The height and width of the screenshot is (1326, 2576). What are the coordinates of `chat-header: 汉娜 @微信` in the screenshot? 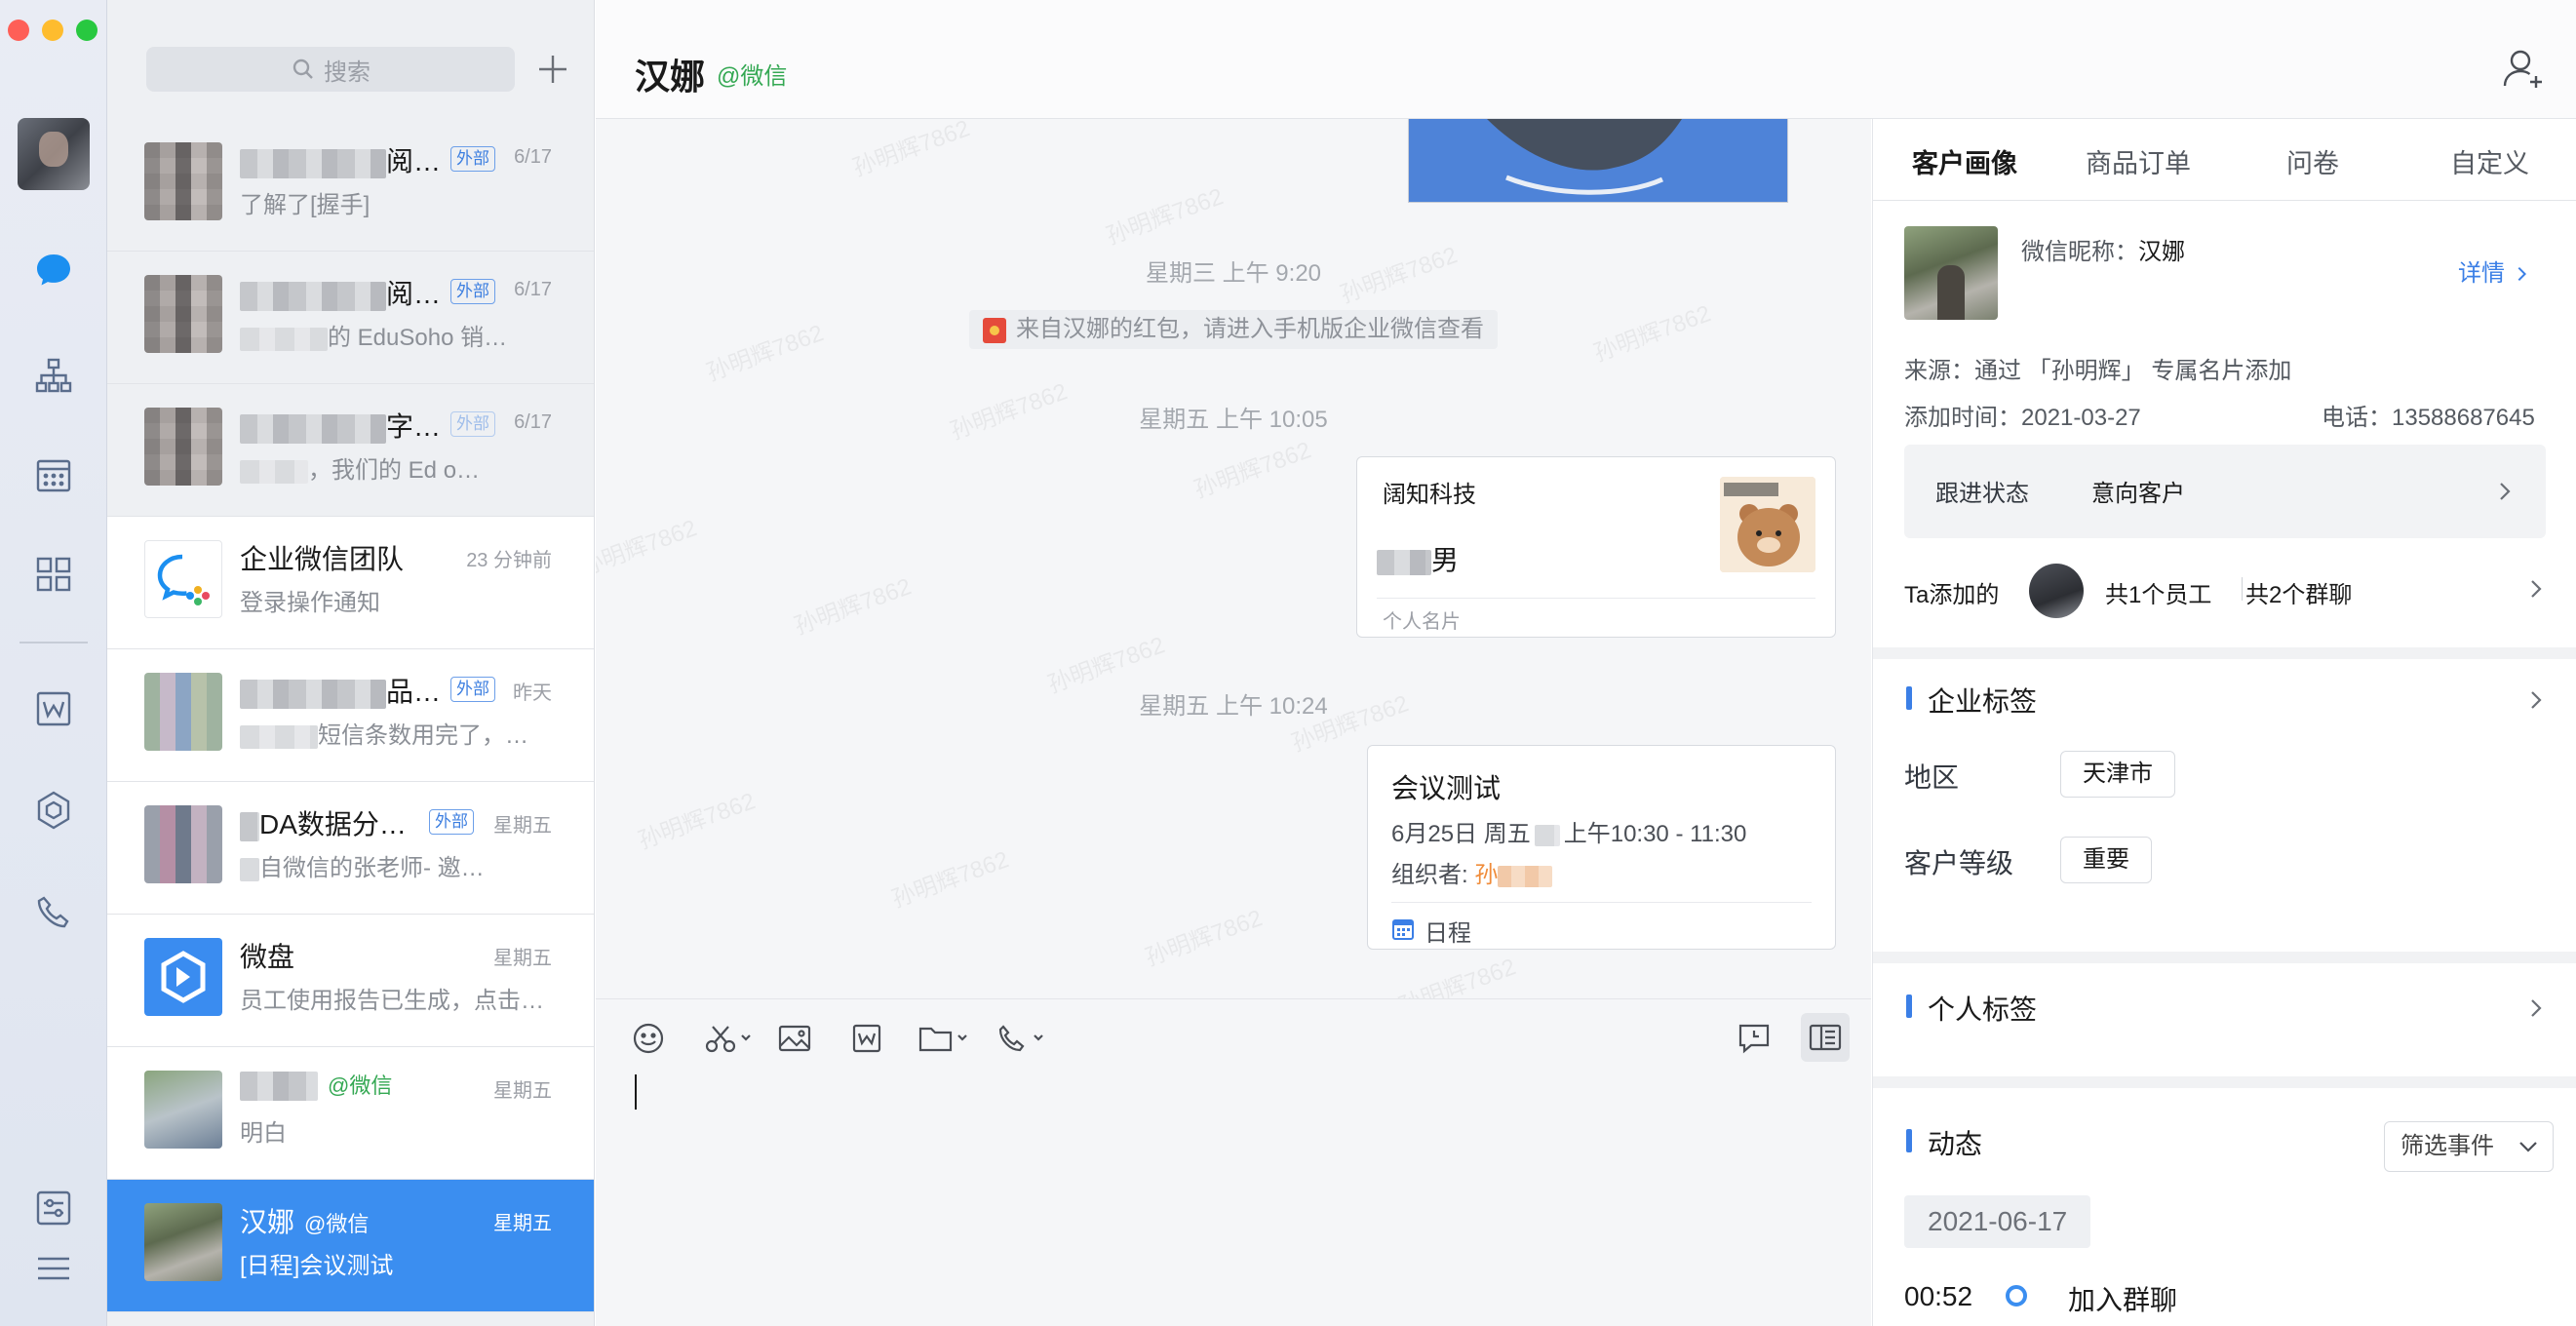 It's located at (1586, 59).